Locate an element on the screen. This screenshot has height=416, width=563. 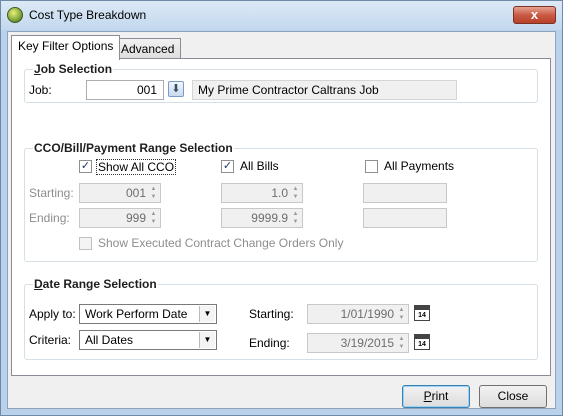
cco-start-value: 001 is located at coordinates (135, 193).